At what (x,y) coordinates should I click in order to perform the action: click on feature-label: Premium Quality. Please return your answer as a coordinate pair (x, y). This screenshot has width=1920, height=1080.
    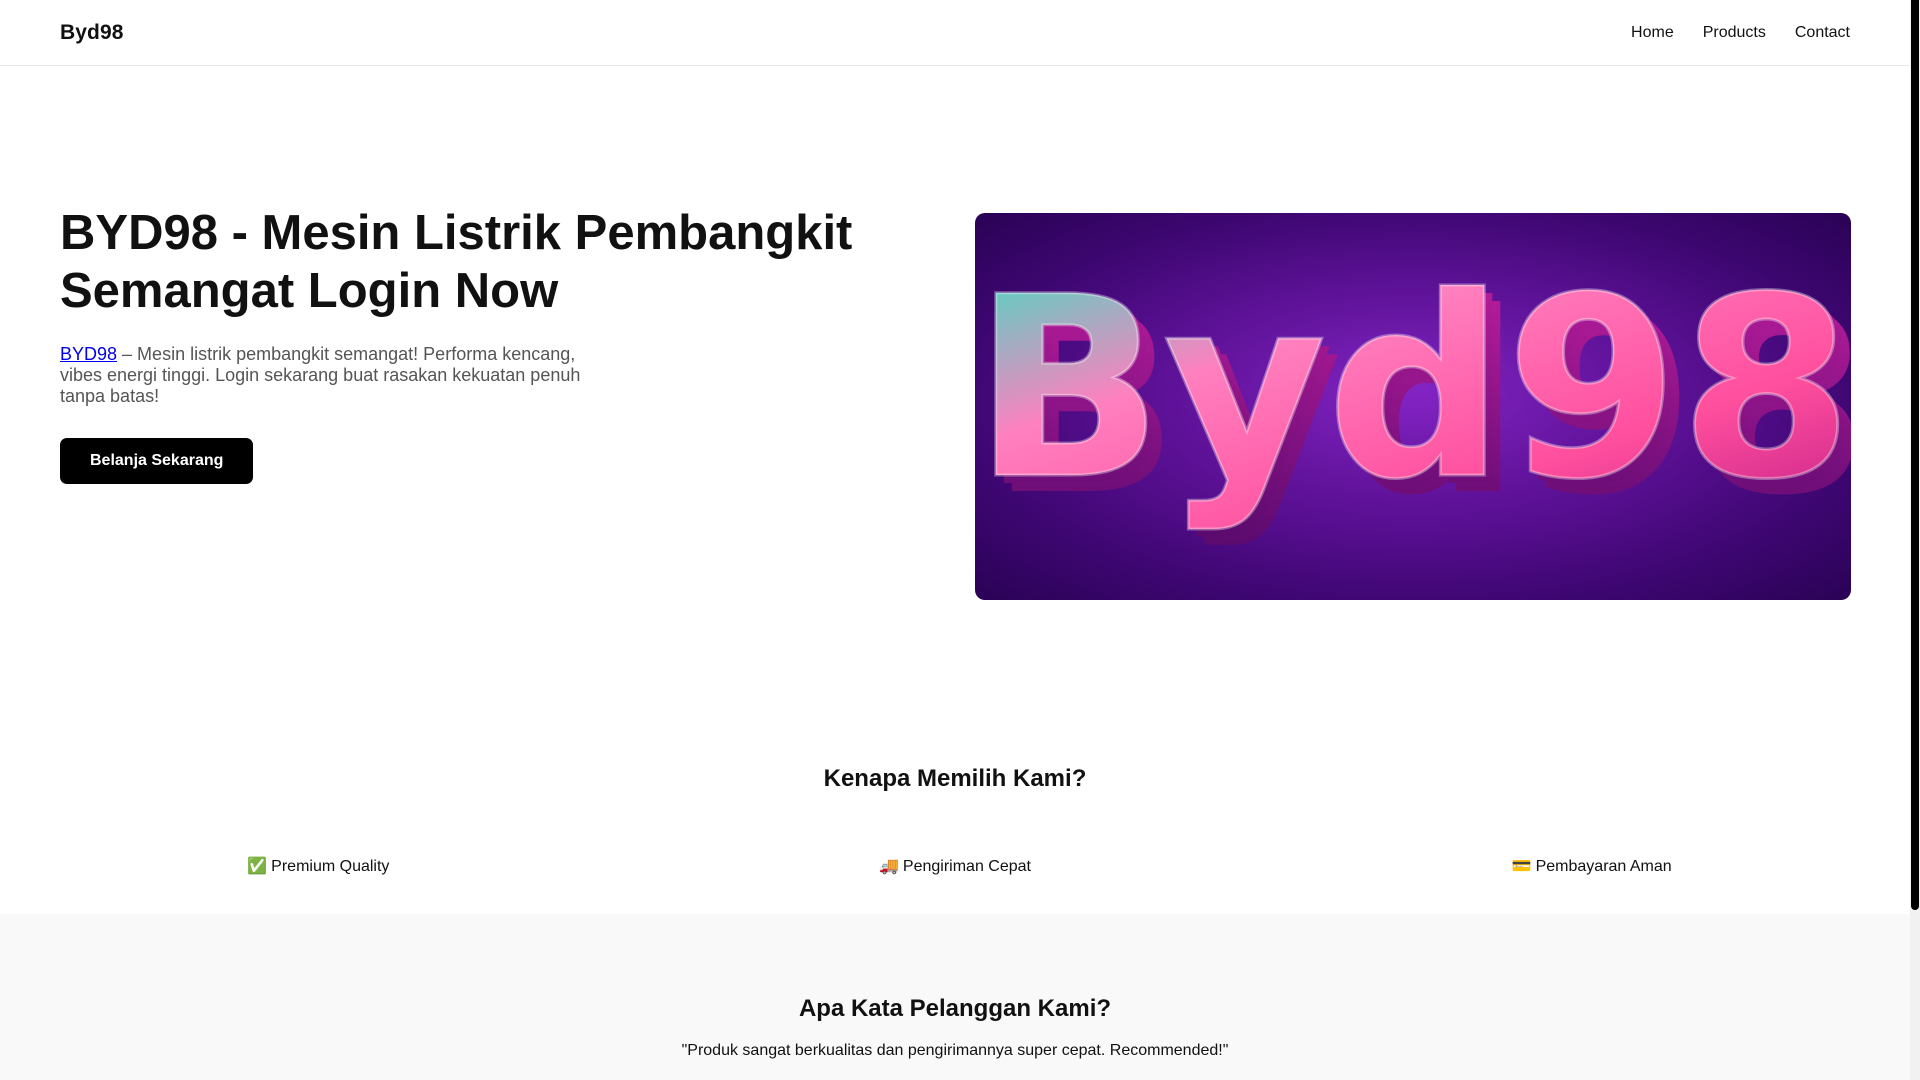
    Looking at the image, I should click on (330, 866).